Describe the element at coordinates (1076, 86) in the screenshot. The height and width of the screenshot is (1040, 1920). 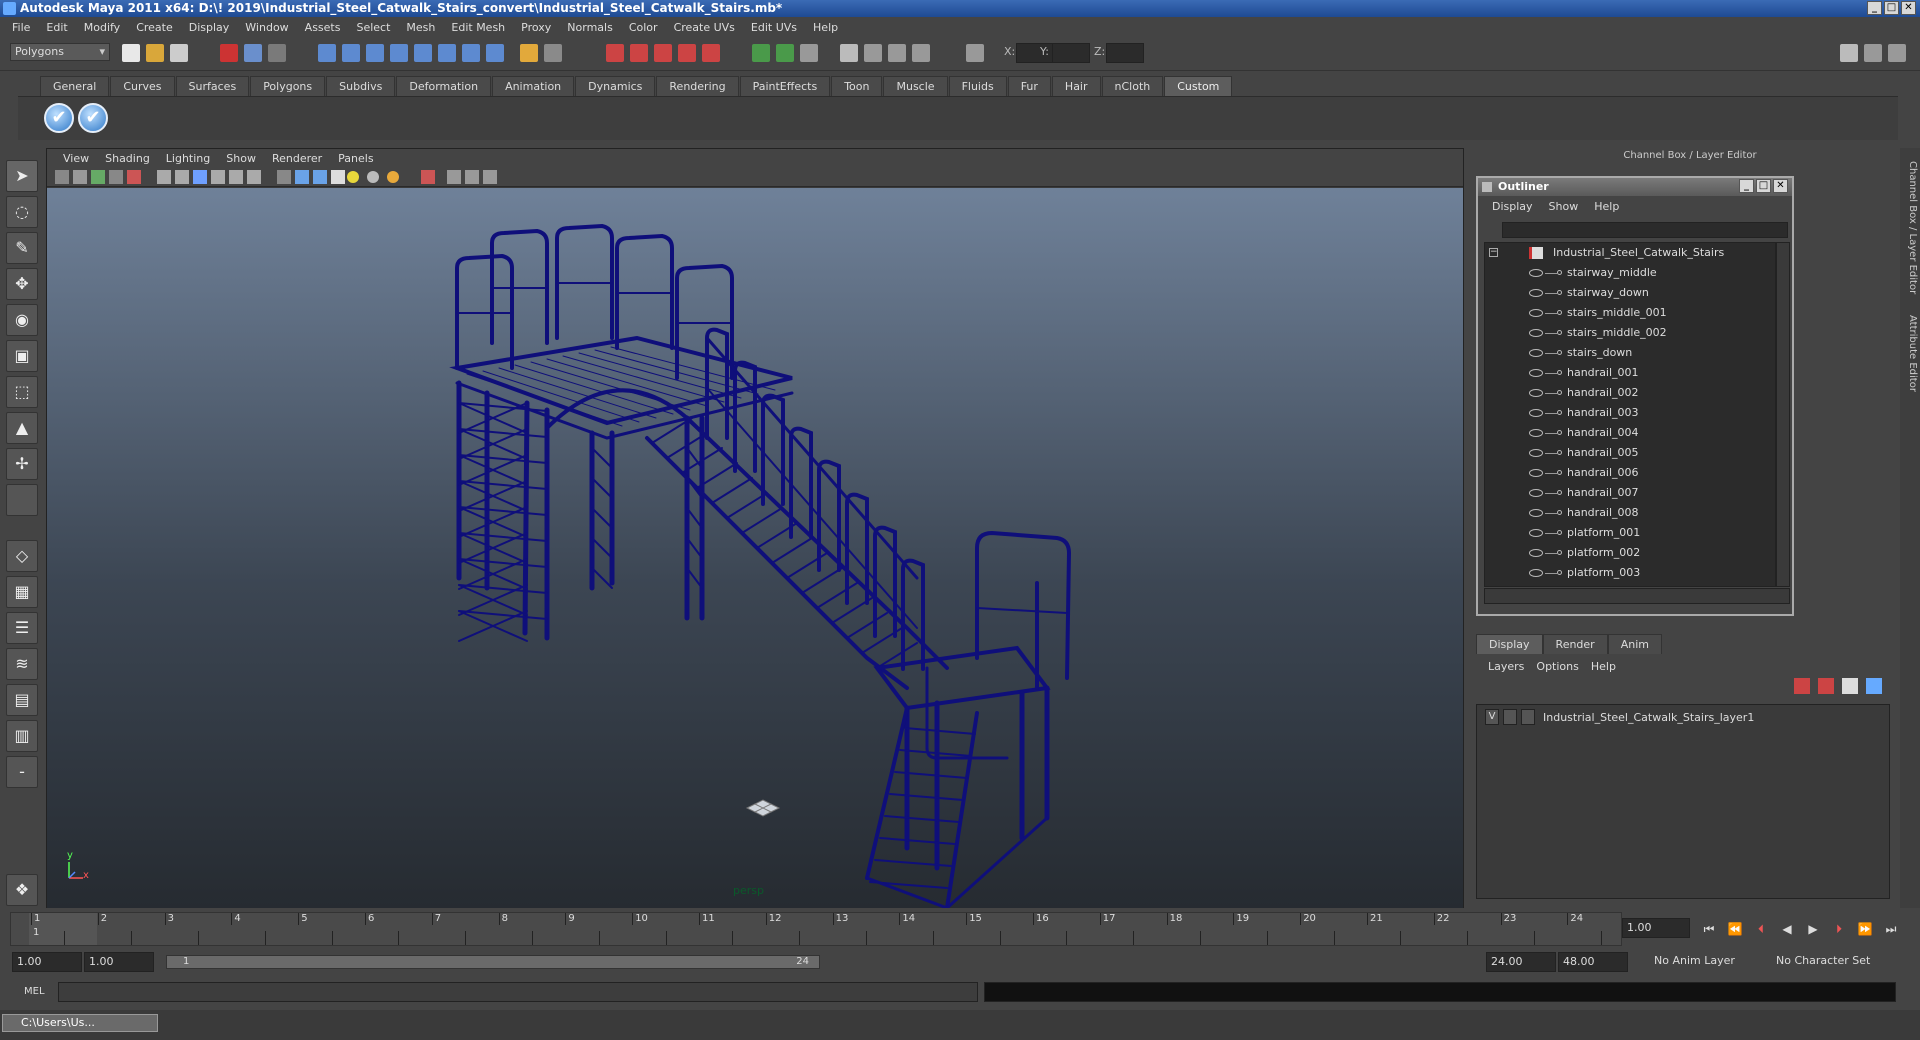
I see `shelf-tab-hair: Hair` at that location.